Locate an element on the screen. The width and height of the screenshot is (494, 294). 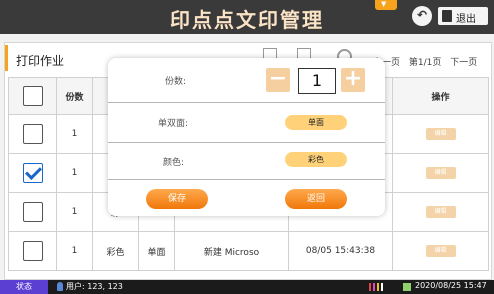
pager: 上一页 第1/1页 下一页 is located at coordinates (428, 61).